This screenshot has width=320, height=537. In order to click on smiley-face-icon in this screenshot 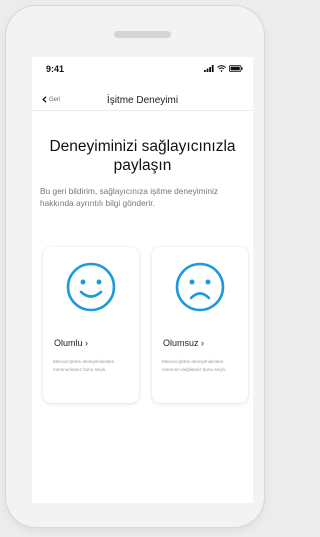, I will do `click(91, 287)`.